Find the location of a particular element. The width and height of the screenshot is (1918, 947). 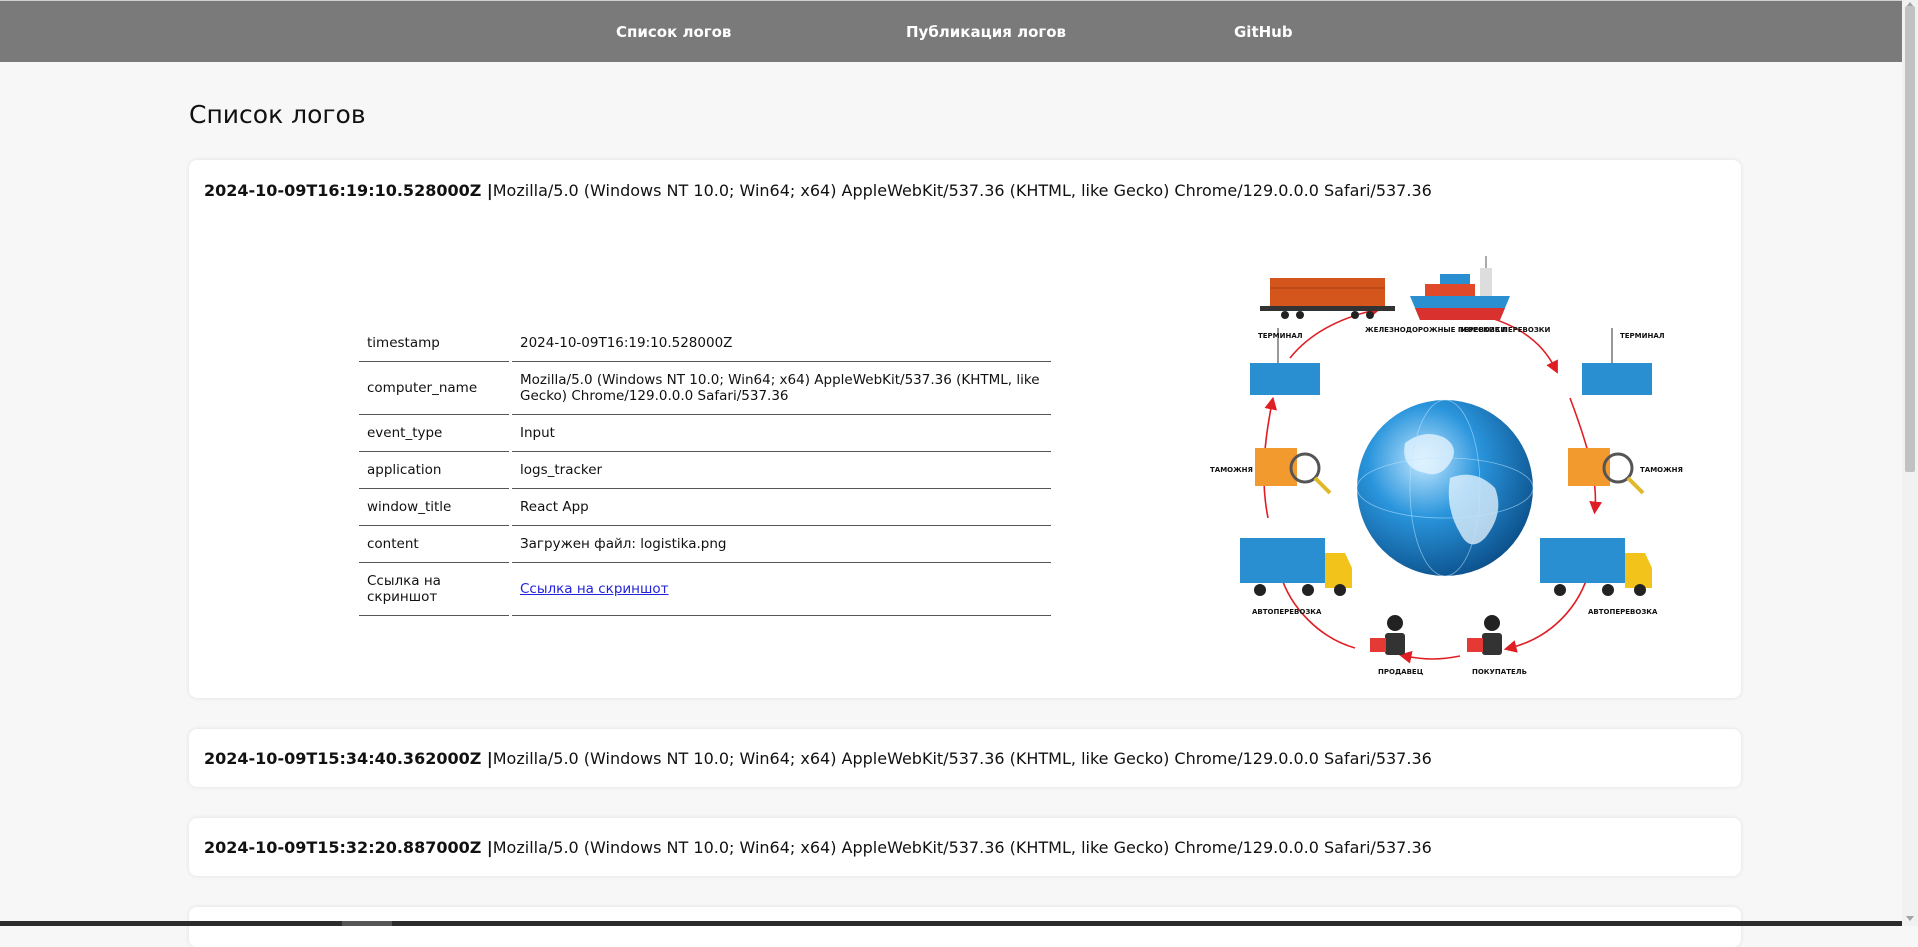

scrollbar-thumb is located at coordinates (1910, 239).